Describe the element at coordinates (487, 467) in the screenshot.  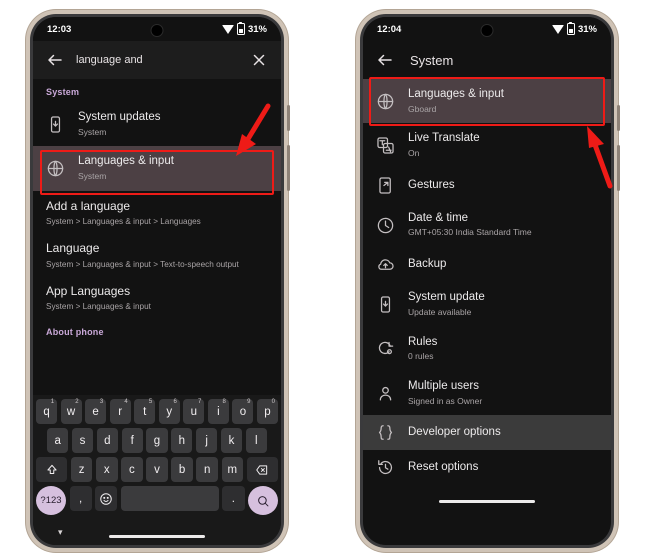
I see `settings-row-reset-options: Reset options` at that location.